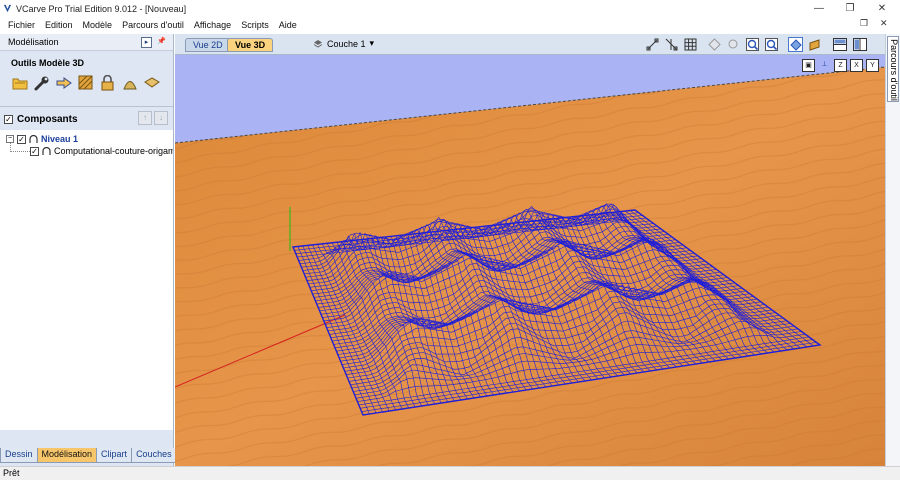 This screenshot has height=480, width=900. I want to click on lock-icon, so click(107, 82).